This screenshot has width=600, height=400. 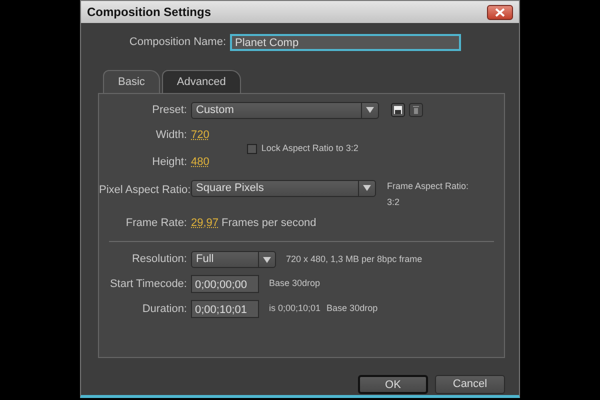 What do you see at coordinates (169, 110) in the screenshot?
I see `field-label: Preset:` at bounding box center [169, 110].